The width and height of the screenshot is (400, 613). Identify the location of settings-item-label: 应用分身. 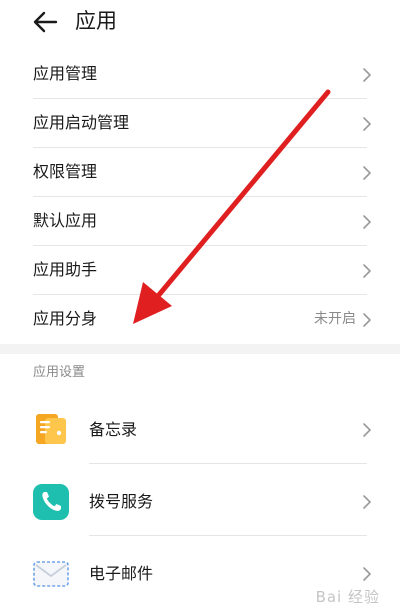
(65, 318).